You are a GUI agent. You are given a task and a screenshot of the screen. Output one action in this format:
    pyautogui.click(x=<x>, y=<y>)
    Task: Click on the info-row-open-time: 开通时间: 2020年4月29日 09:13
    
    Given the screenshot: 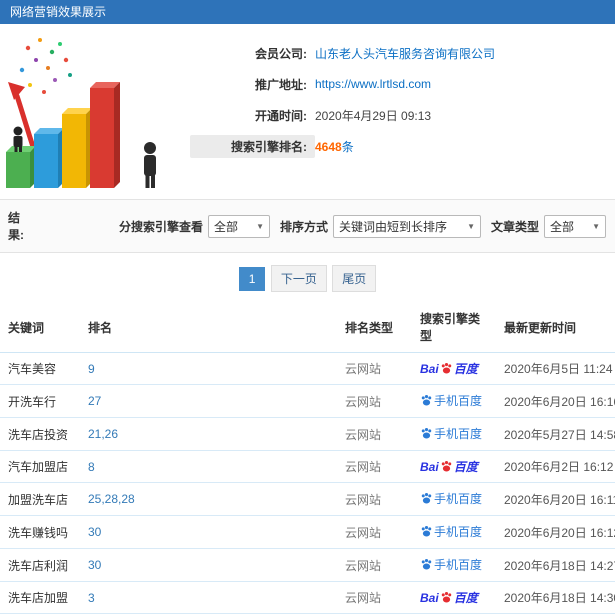 What is the action you would take?
    pyautogui.click(x=402, y=115)
    